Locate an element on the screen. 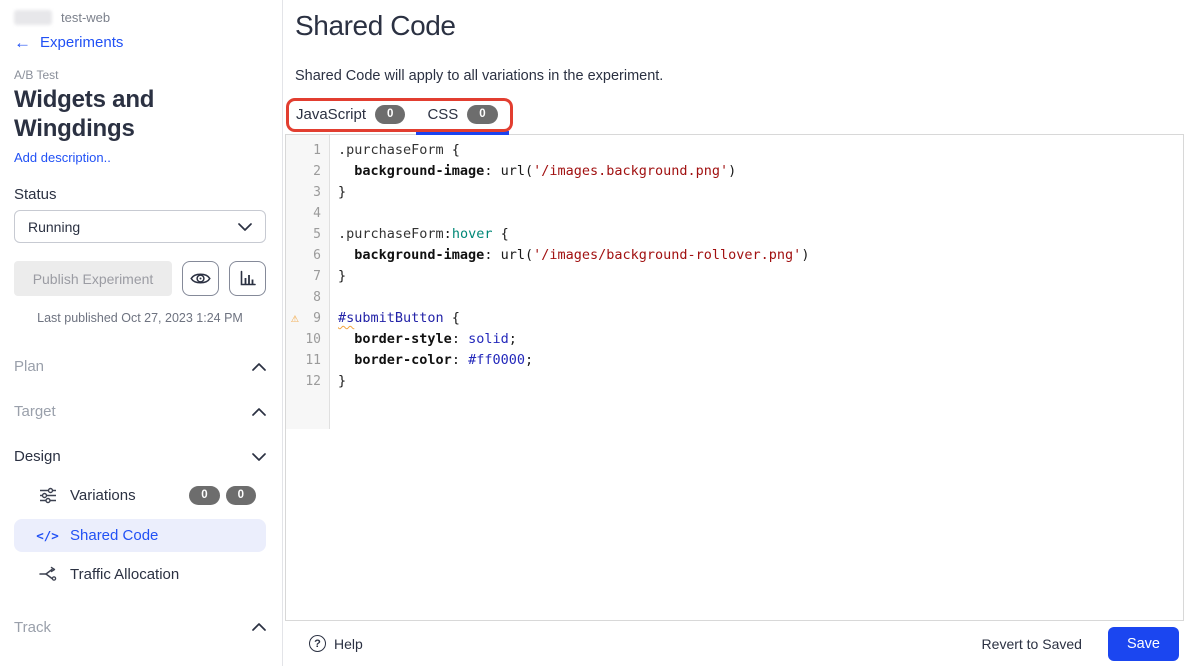  sidebar-item-target: Target is located at coordinates (140, 411).